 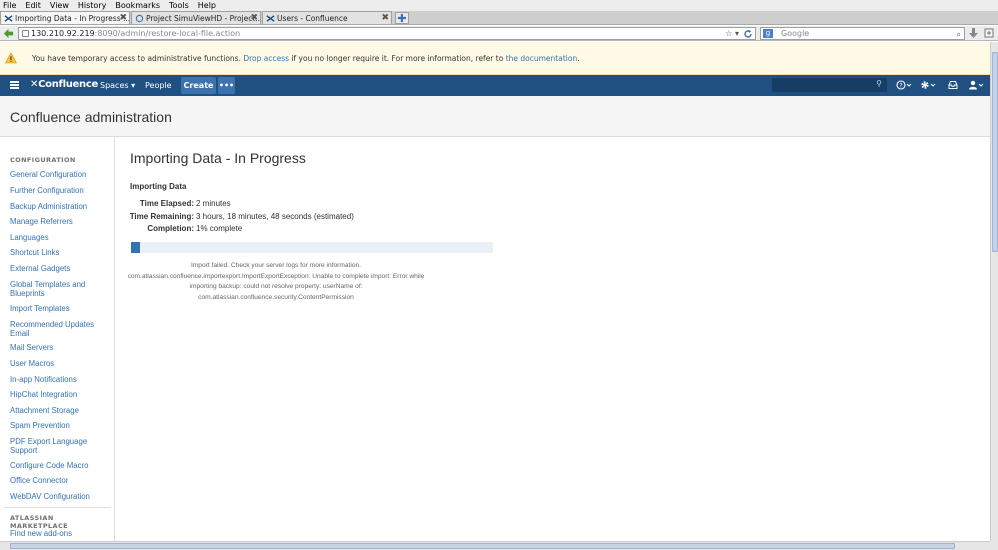 I want to click on documentation-link: the documentation, so click(x=542, y=58).